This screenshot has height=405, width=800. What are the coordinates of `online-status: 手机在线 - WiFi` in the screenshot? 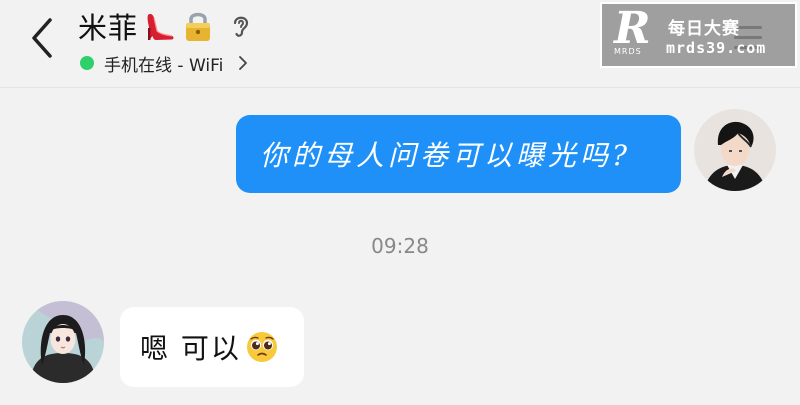 It's located at (164, 63).